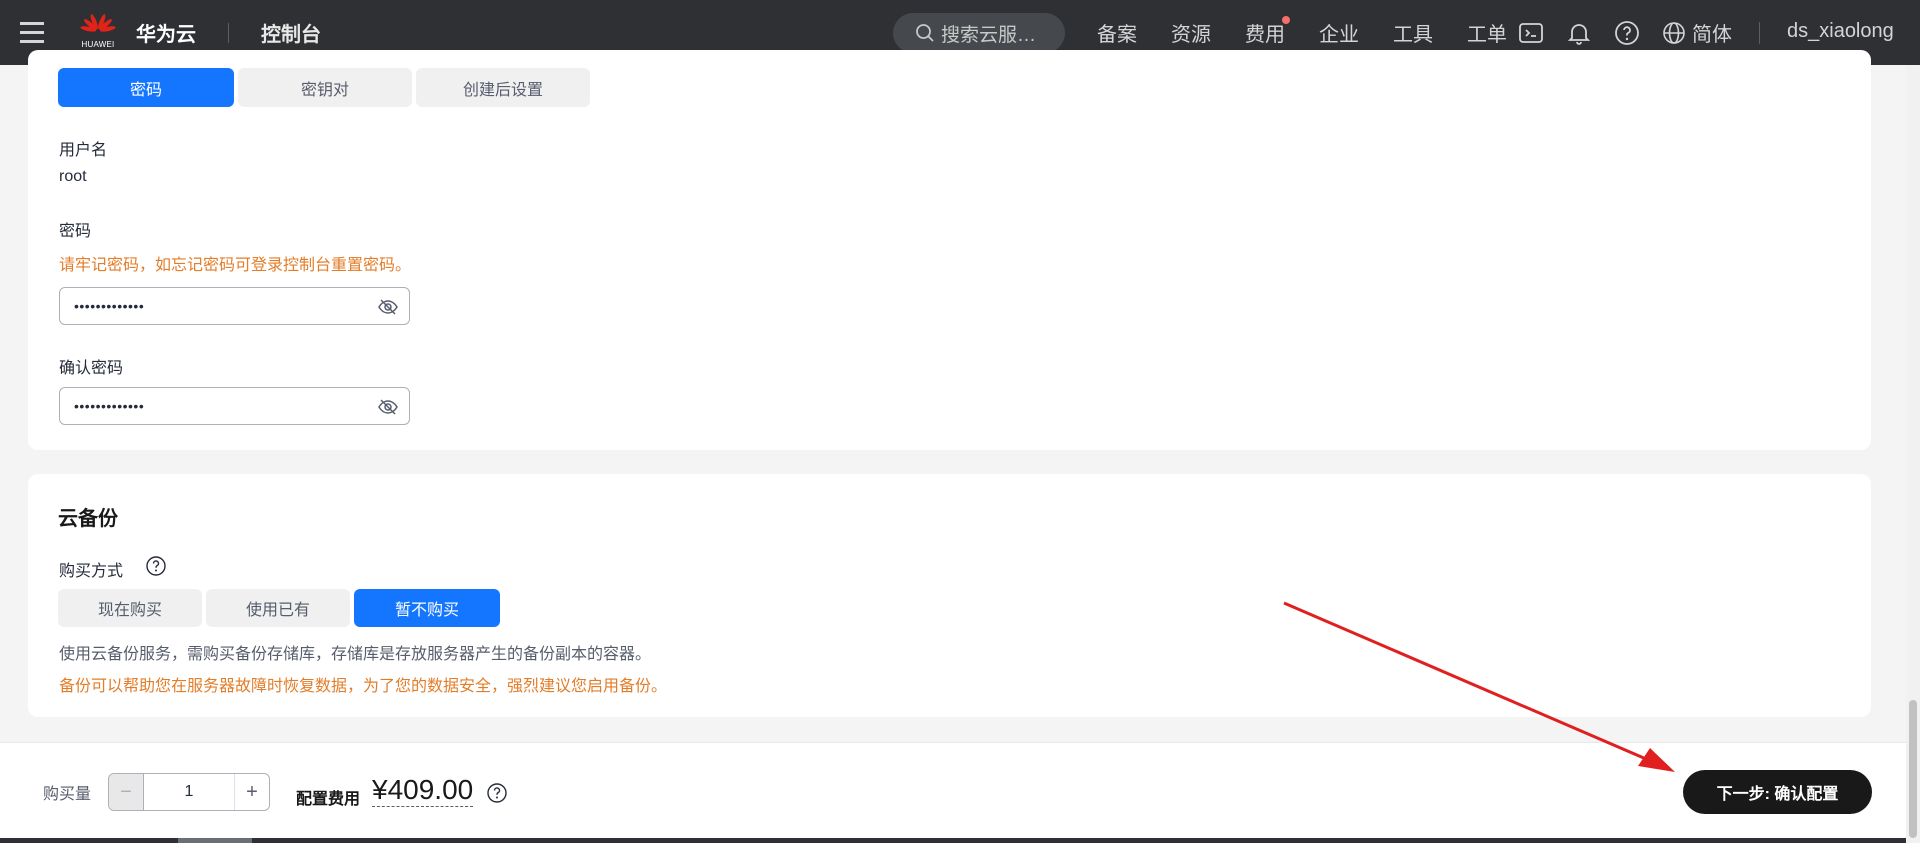 The width and height of the screenshot is (1920, 843). Describe the element at coordinates (1286, 20) in the screenshot. I see `notification-dot` at that location.